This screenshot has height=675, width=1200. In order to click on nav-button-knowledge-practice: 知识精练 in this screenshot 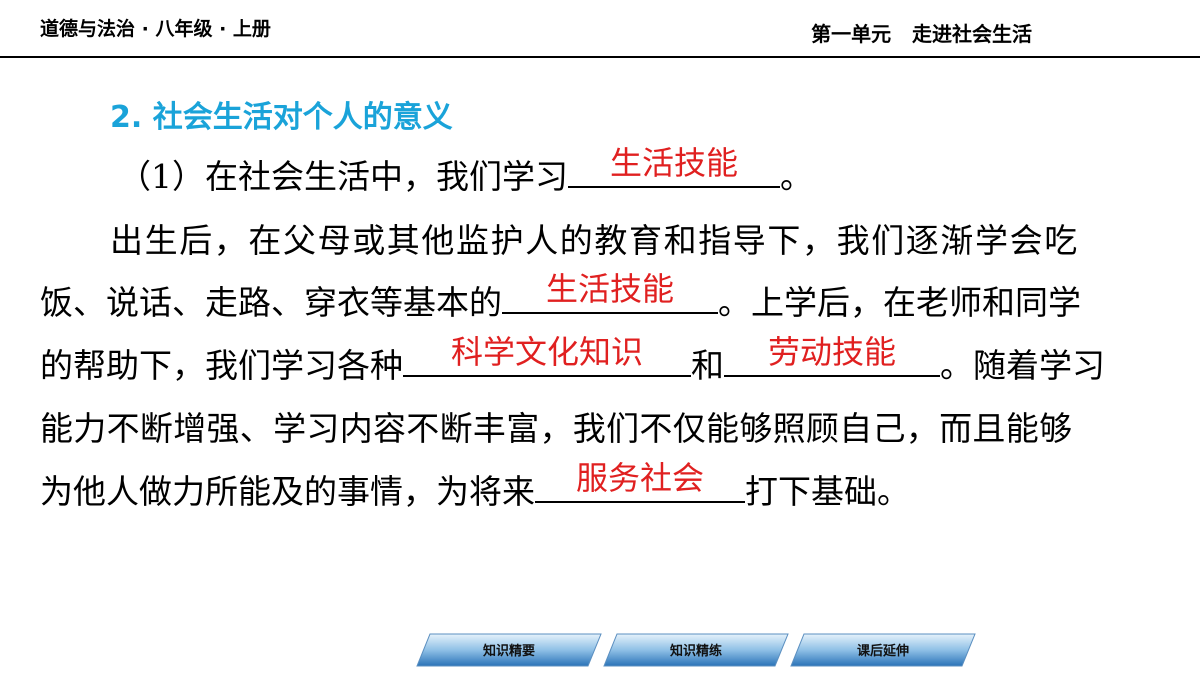, I will do `click(696, 650)`.